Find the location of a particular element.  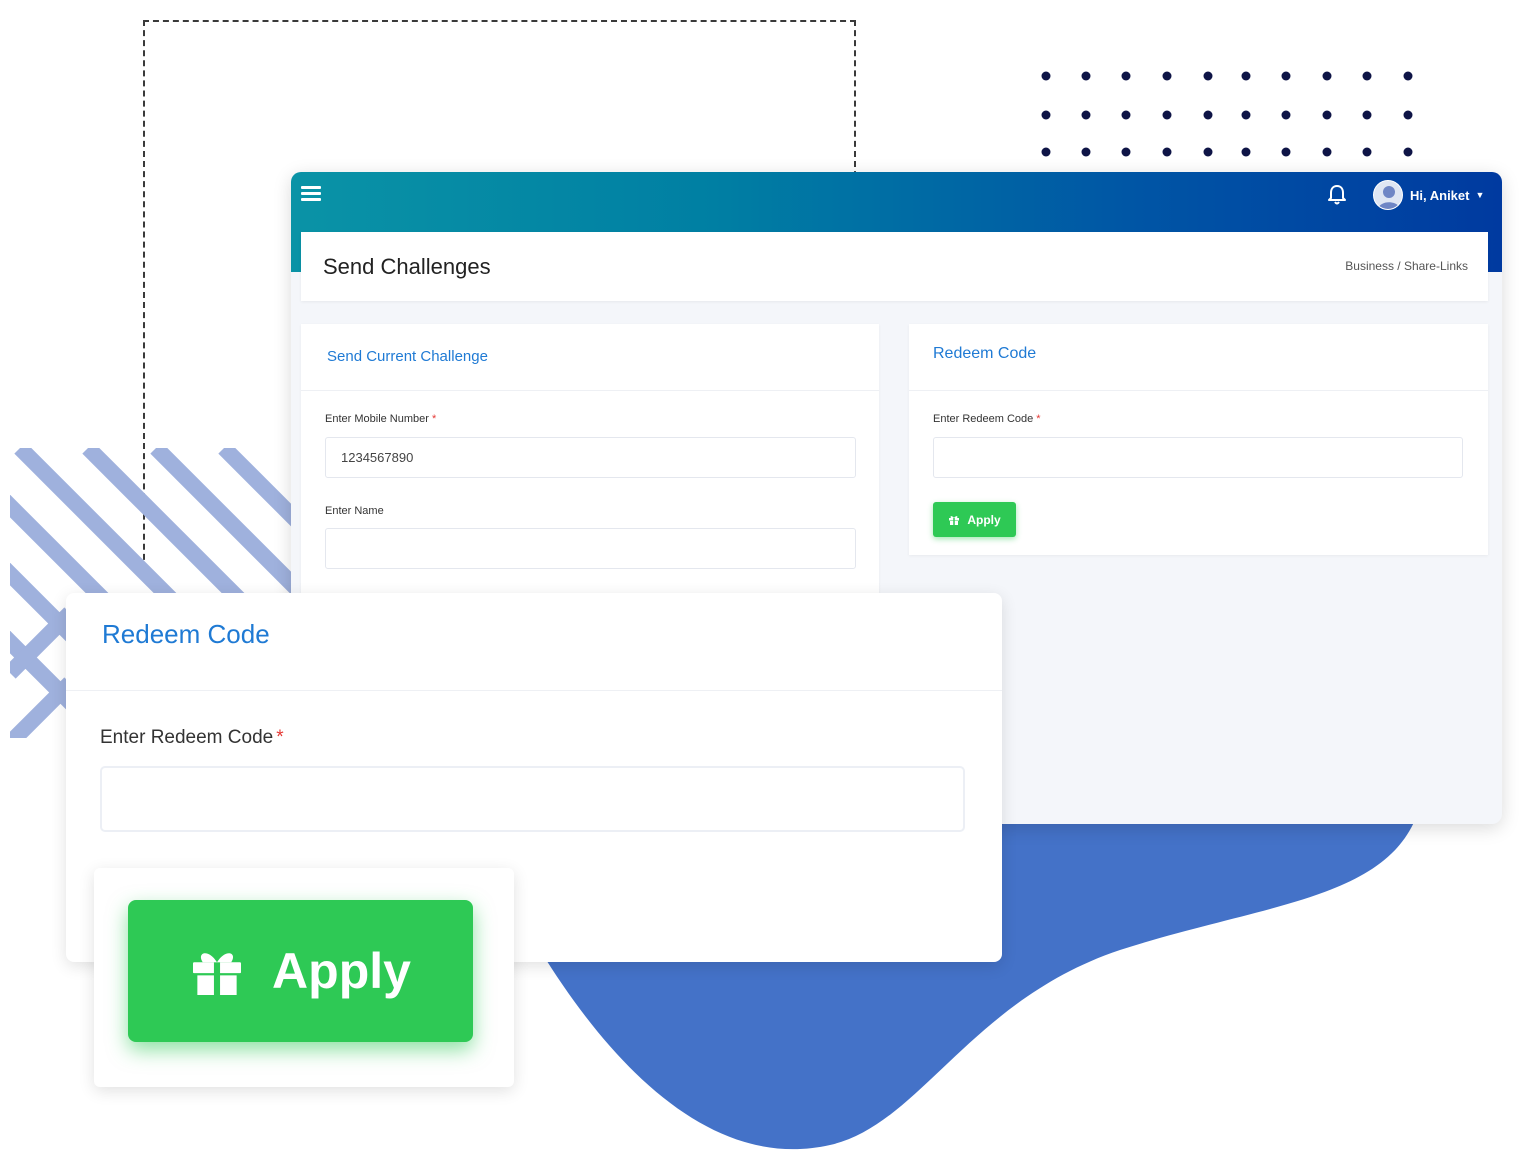

apply-button-zoomed: Apply is located at coordinates (300, 971).